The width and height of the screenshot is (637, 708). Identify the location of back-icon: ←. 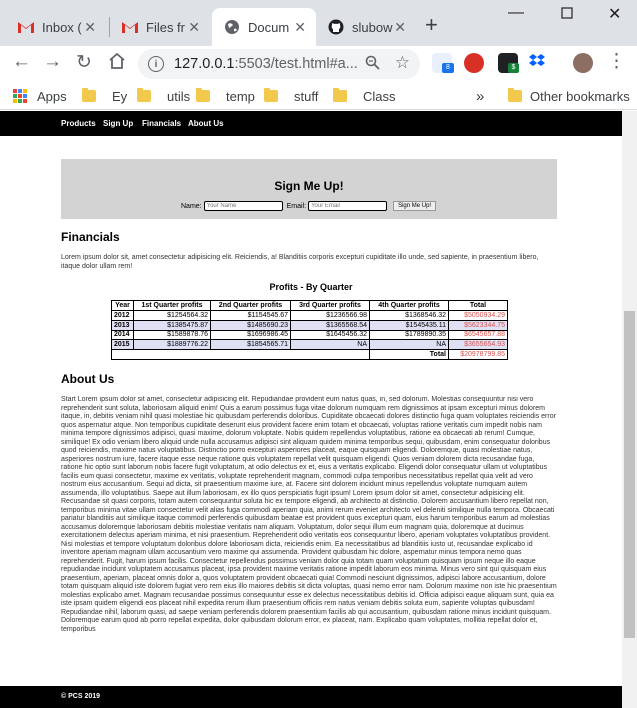
(21, 62).